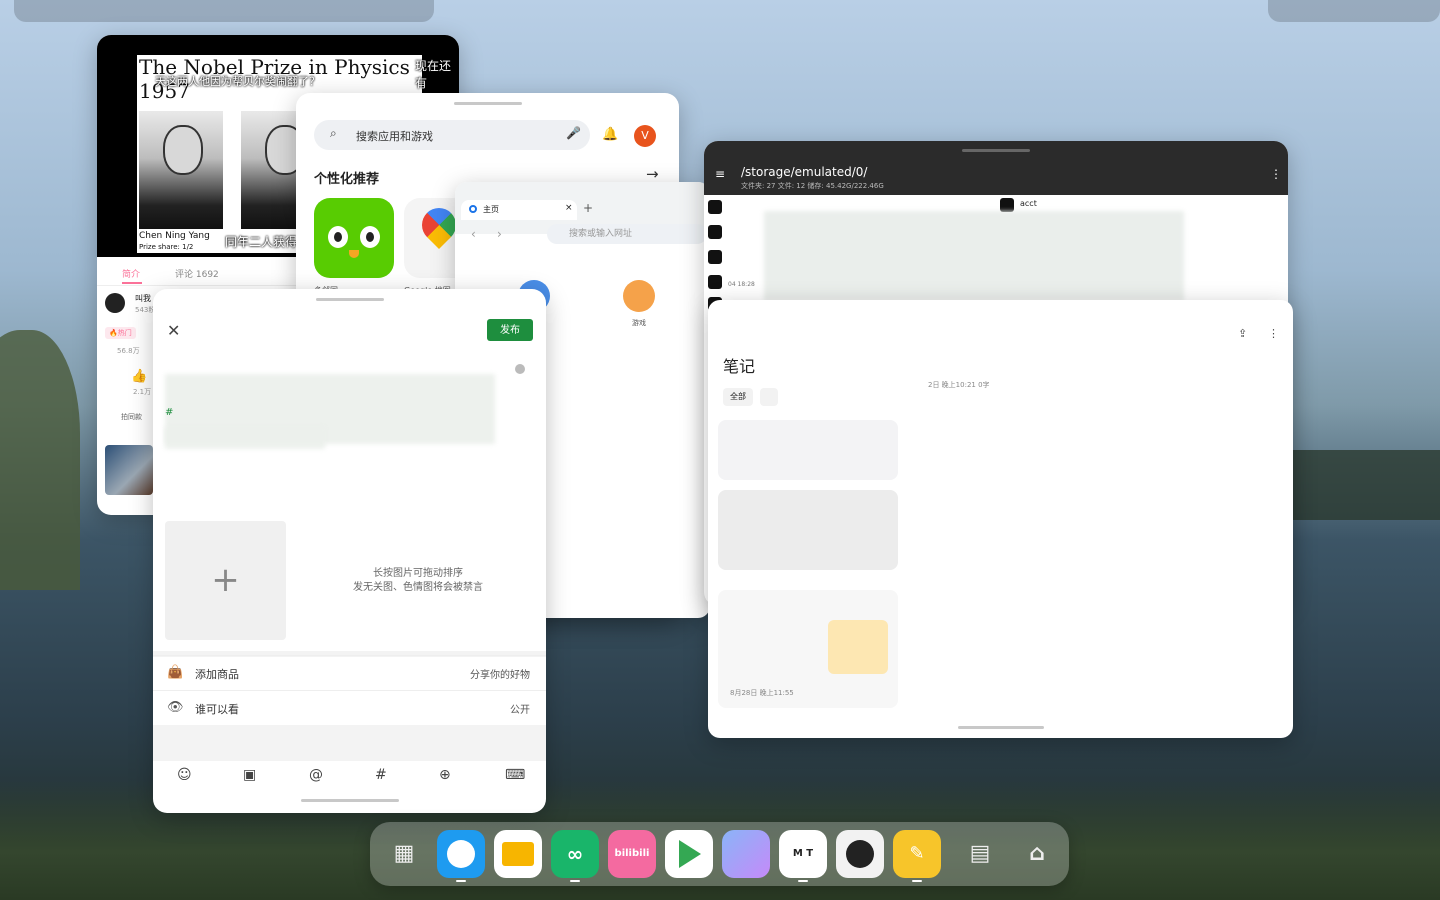 Image resolution: width=1440 pixels, height=900 pixels. Describe the element at coordinates (316, 775) in the screenshot. I see `mention-icon: @` at that location.